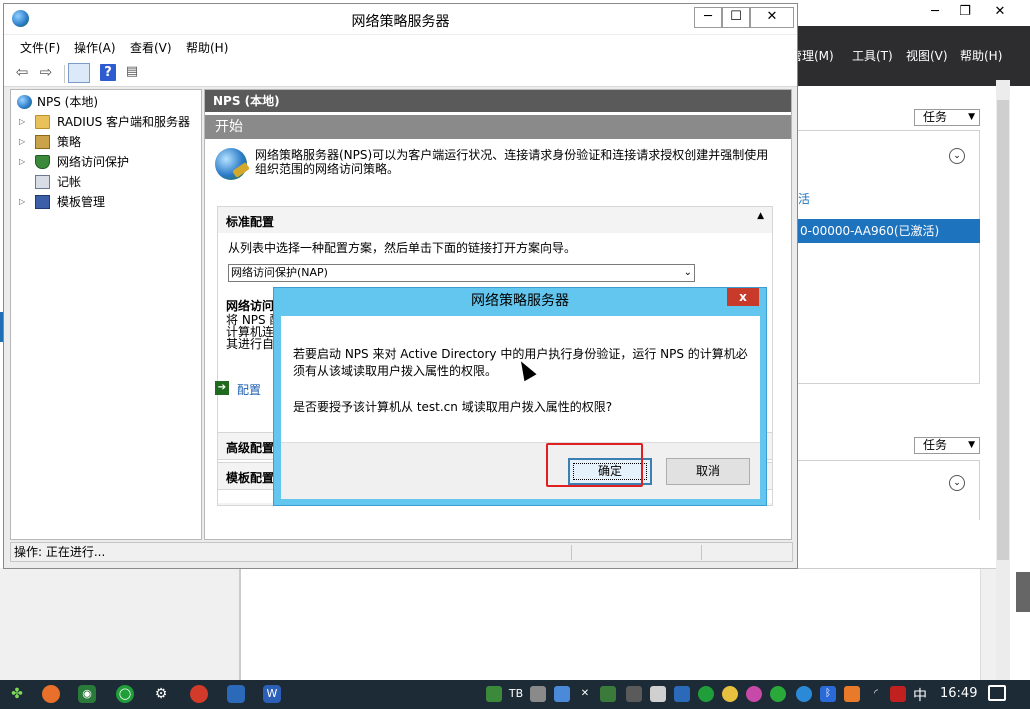 The width and height of the screenshot is (1030, 709). I want to click on clock: 16:49, so click(958, 693).